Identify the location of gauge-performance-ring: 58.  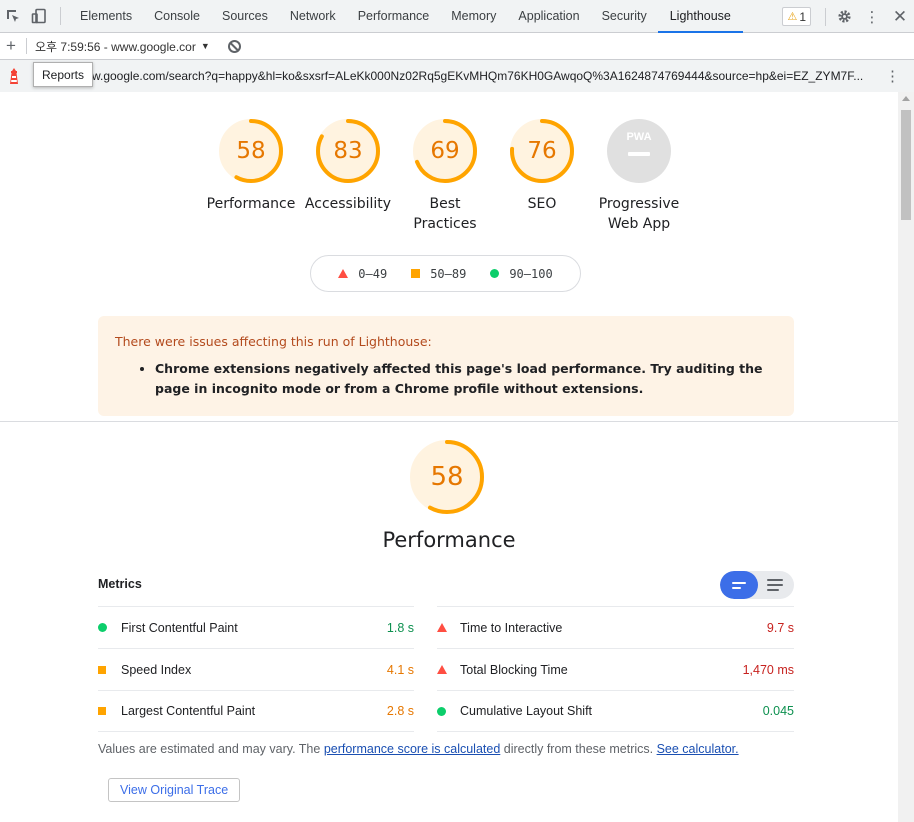
(251, 151).